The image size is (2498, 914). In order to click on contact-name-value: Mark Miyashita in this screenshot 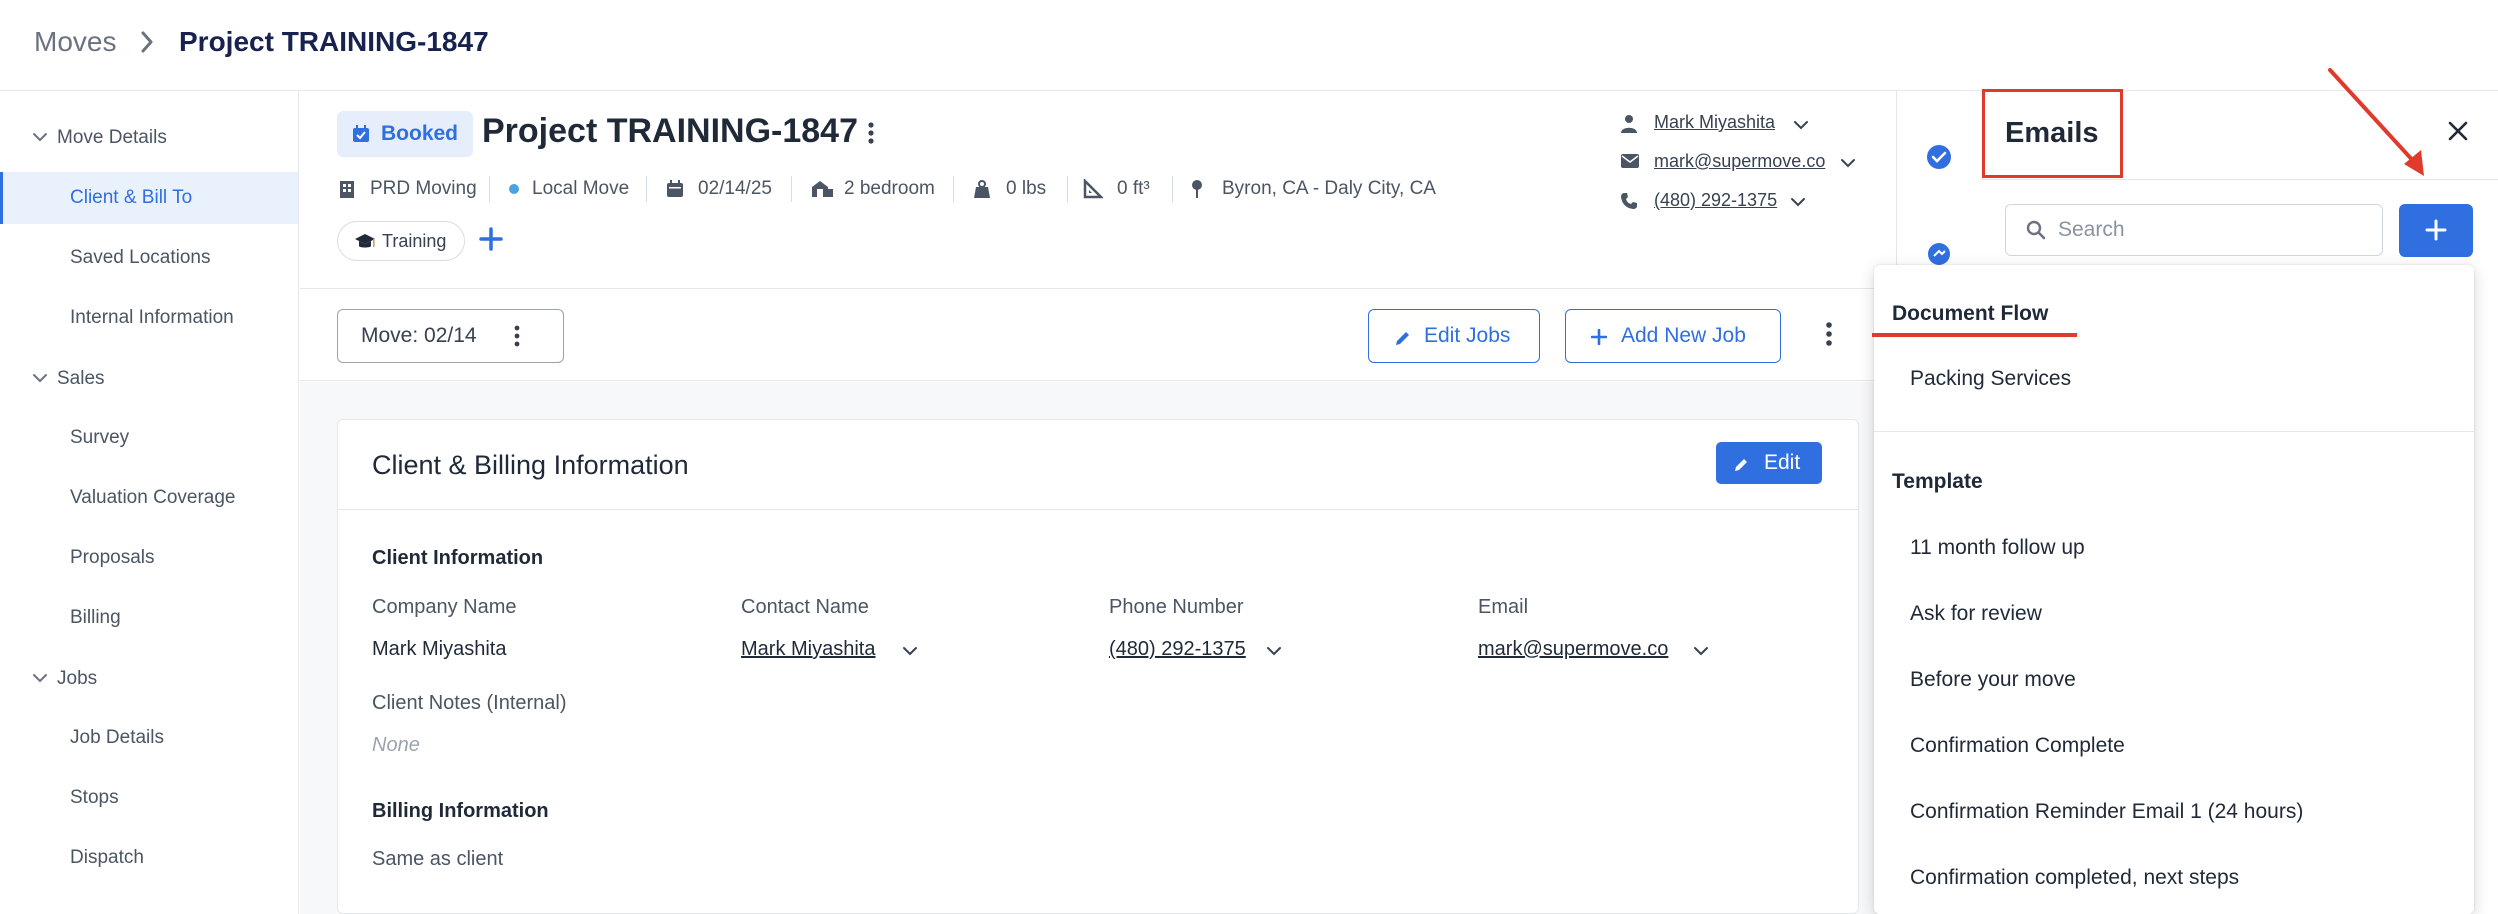, I will do `click(808, 649)`.